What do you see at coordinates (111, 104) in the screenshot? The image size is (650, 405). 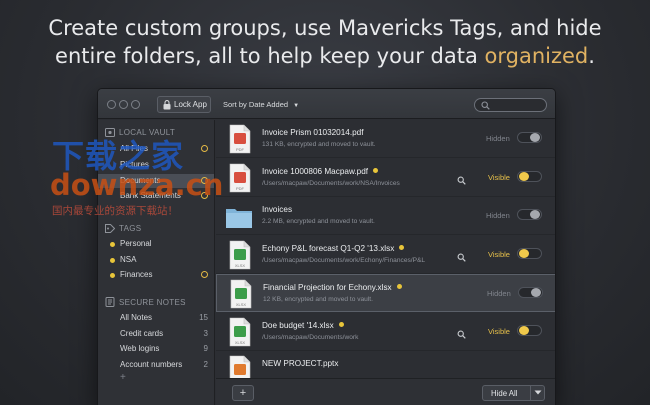 I see `close-window-button` at bounding box center [111, 104].